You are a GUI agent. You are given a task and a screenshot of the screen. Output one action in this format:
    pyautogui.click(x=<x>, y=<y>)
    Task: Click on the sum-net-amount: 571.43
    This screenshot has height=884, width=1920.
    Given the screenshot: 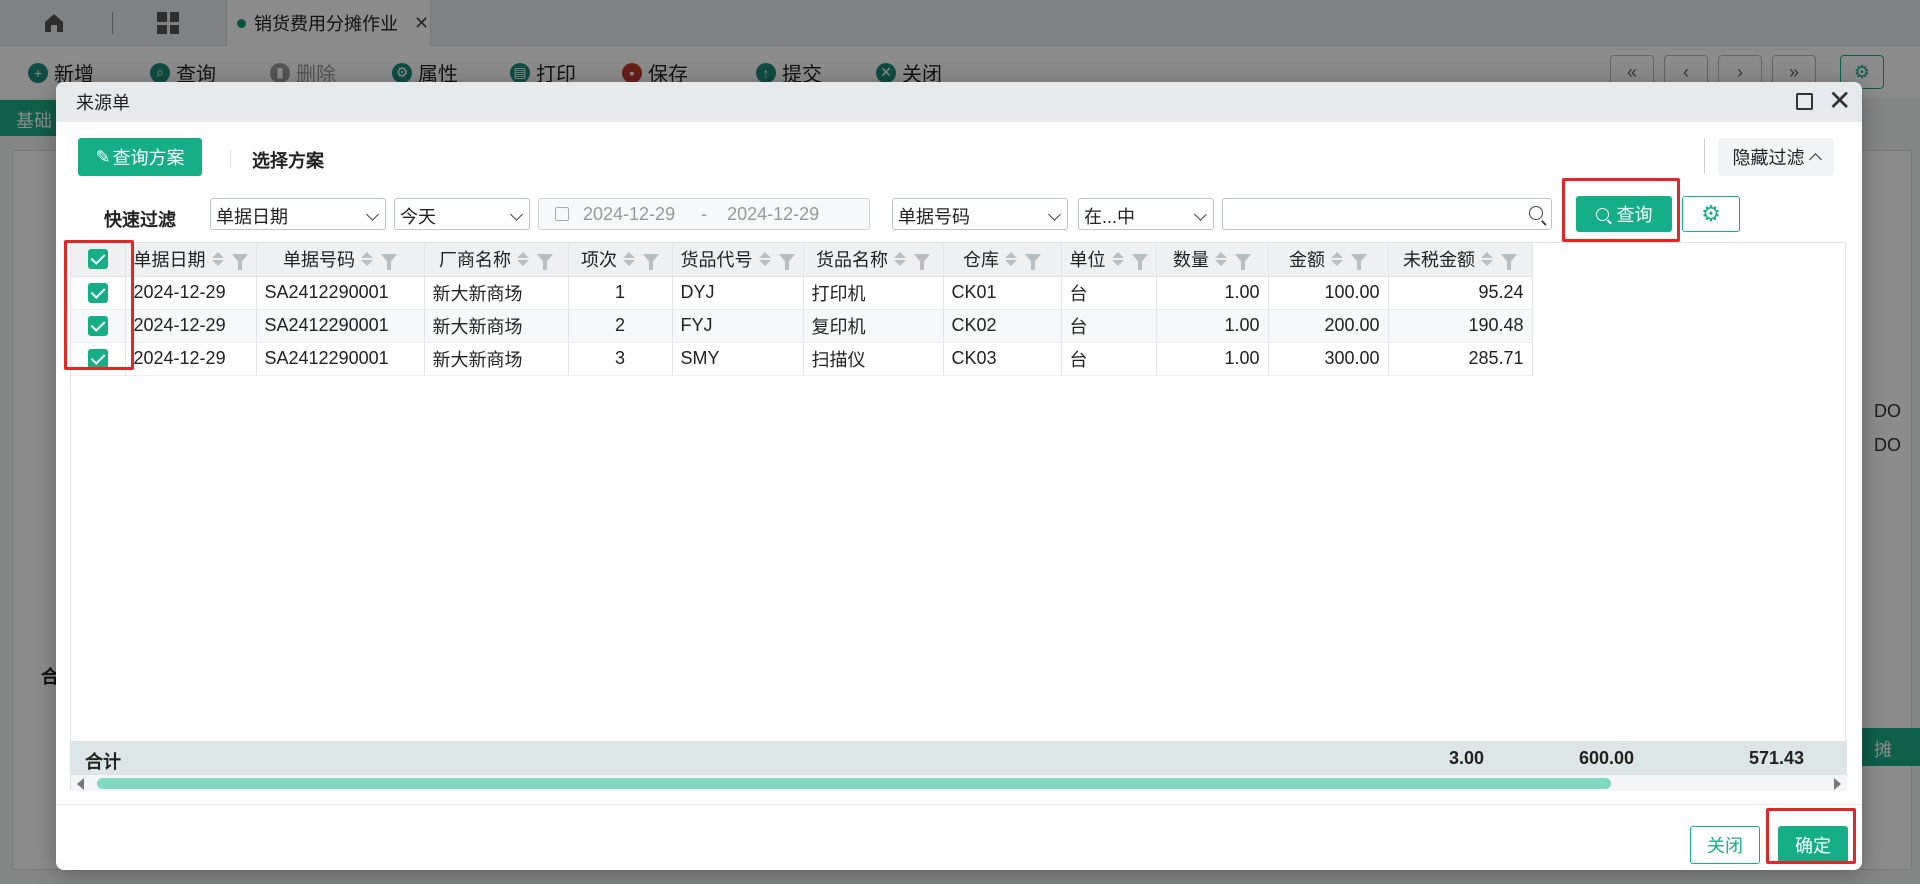 What is the action you would take?
    pyautogui.click(x=1777, y=758)
    